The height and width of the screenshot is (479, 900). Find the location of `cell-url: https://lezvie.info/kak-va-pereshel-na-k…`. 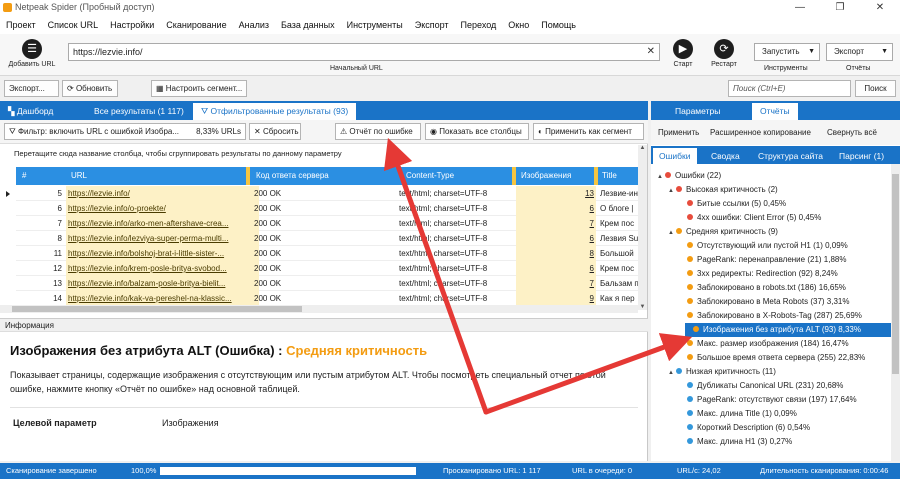

cell-url: https://lezvie.info/kak-va-pereshel-na-k… is located at coordinates (162, 298).